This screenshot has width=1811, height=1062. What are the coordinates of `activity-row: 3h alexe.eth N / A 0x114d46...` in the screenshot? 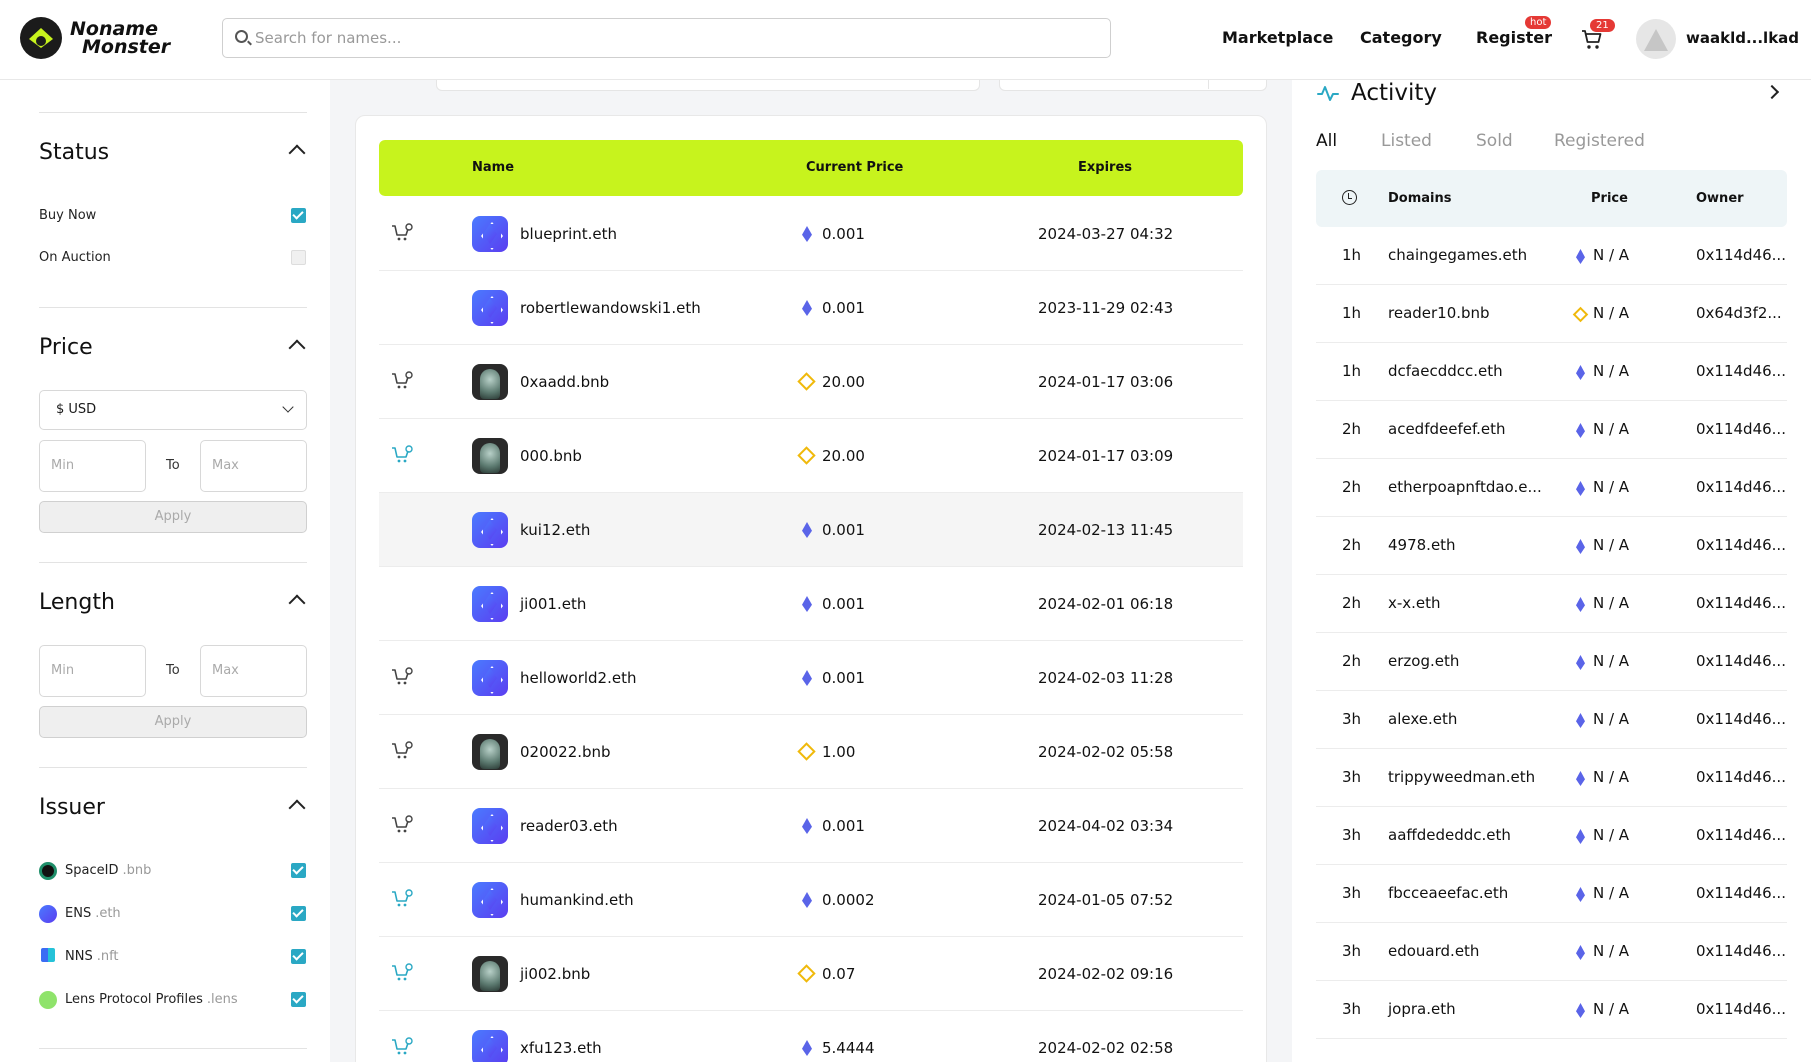 It's located at (1551, 720).